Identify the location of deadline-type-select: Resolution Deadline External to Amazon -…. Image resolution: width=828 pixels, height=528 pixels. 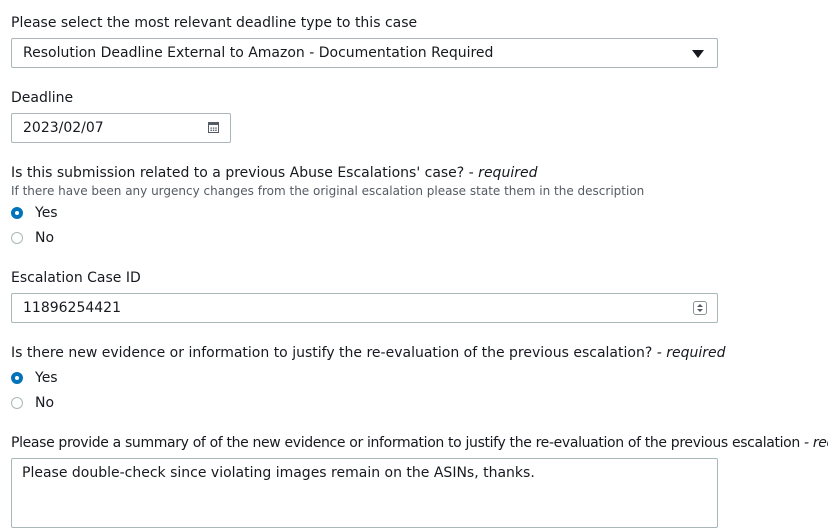
(364, 53).